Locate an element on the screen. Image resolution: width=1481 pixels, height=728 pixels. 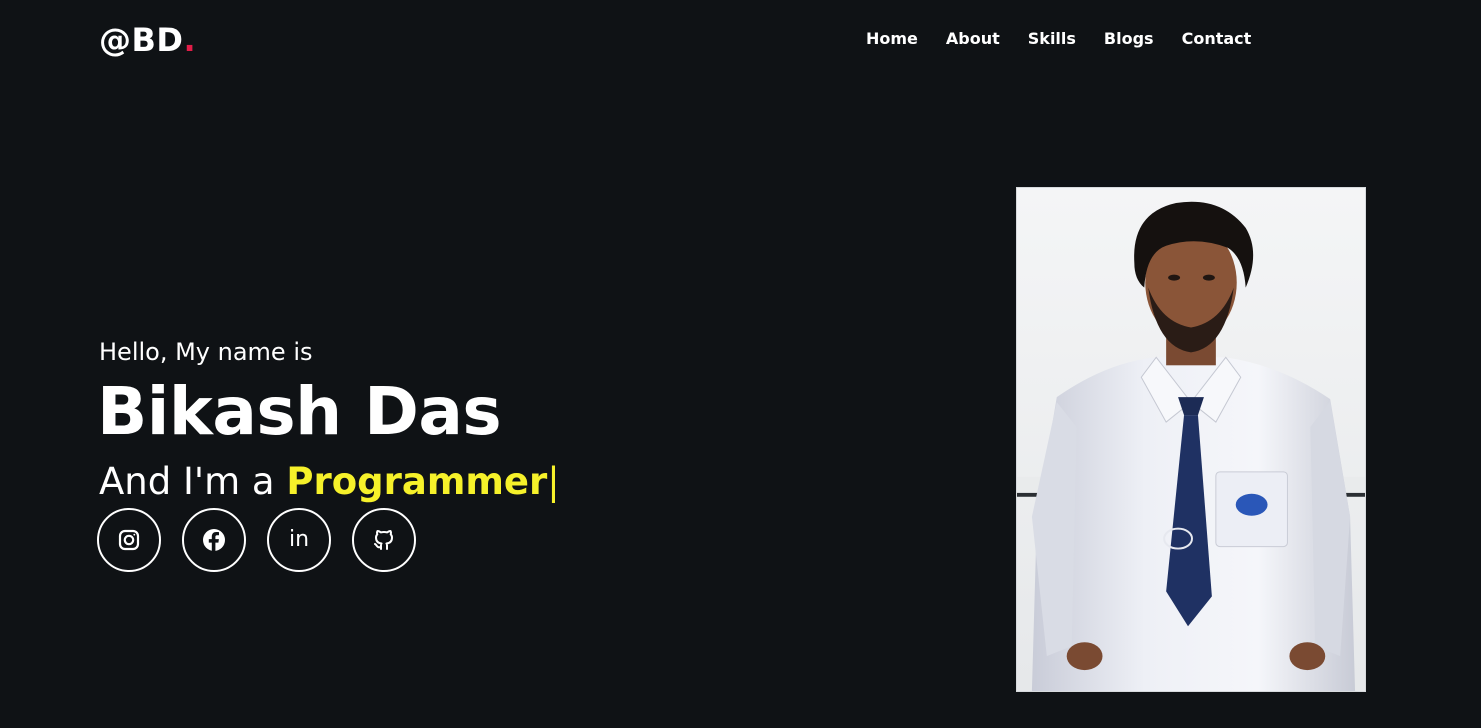
role-highlight: Programmer is located at coordinates (417, 481).